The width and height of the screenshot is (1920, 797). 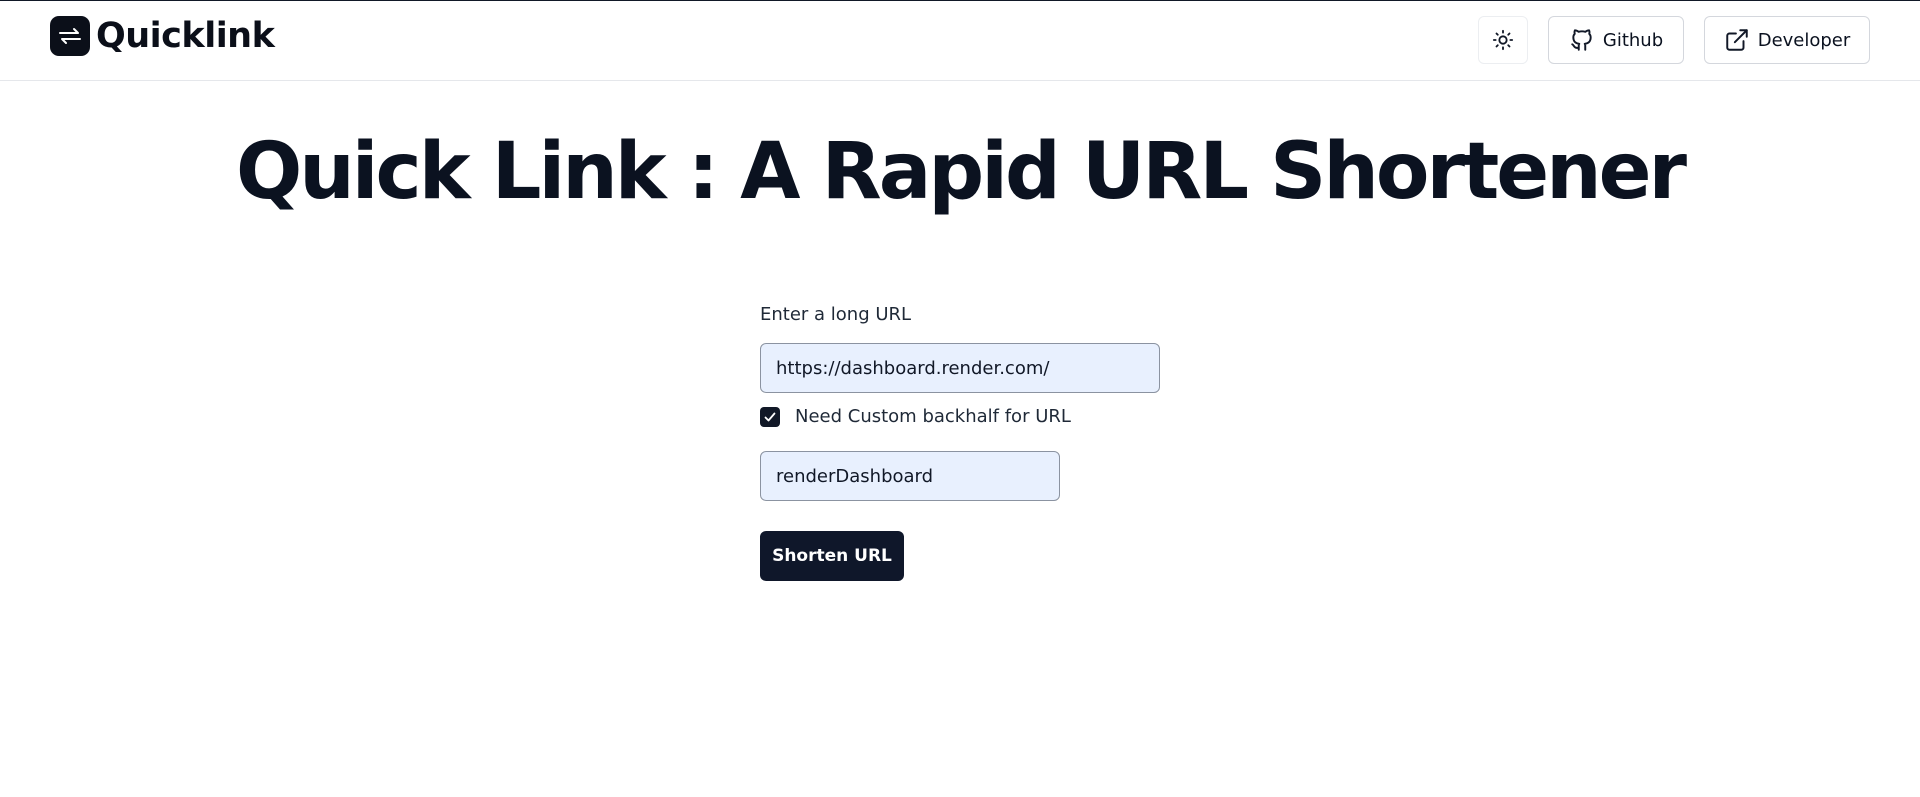 I want to click on url-field-label: Enter a long URL, so click(x=836, y=314).